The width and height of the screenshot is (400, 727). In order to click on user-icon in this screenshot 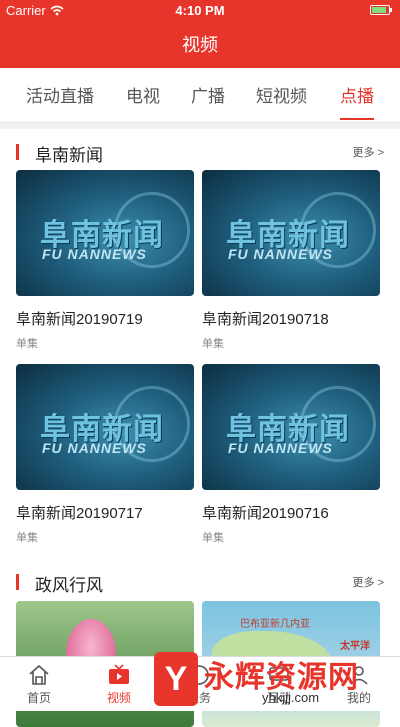, I will do `click(359, 675)`.